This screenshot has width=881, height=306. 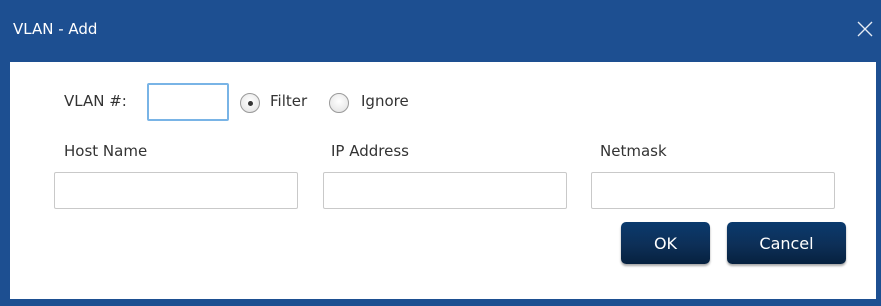 What do you see at coordinates (445, 190) in the screenshot?
I see `ip-address-input` at bounding box center [445, 190].